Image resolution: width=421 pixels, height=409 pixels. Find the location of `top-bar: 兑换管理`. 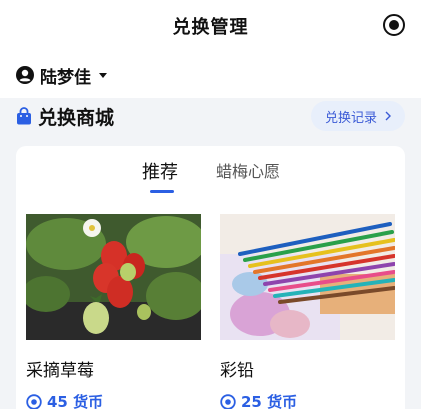

top-bar: 兑换管理 is located at coordinates (210, 26).